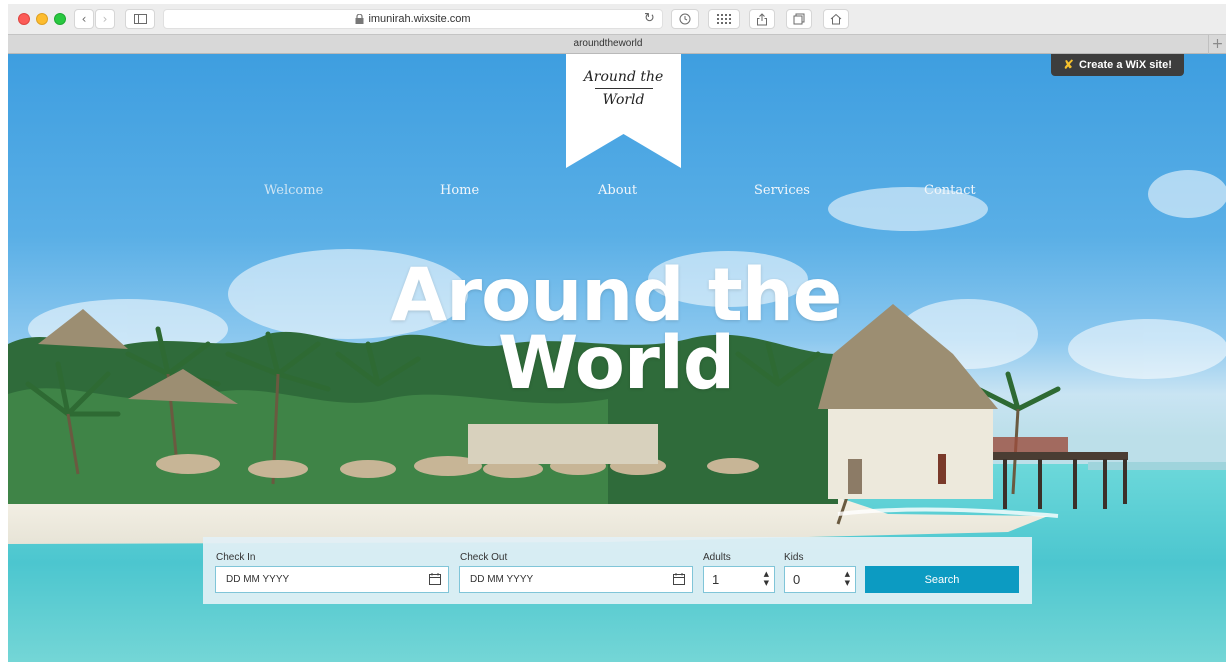 This screenshot has width=1226, height=662. Describe the element at coordinates (950, 190) in the screenshot. I see `nav-item-contact: Contact` at that location.